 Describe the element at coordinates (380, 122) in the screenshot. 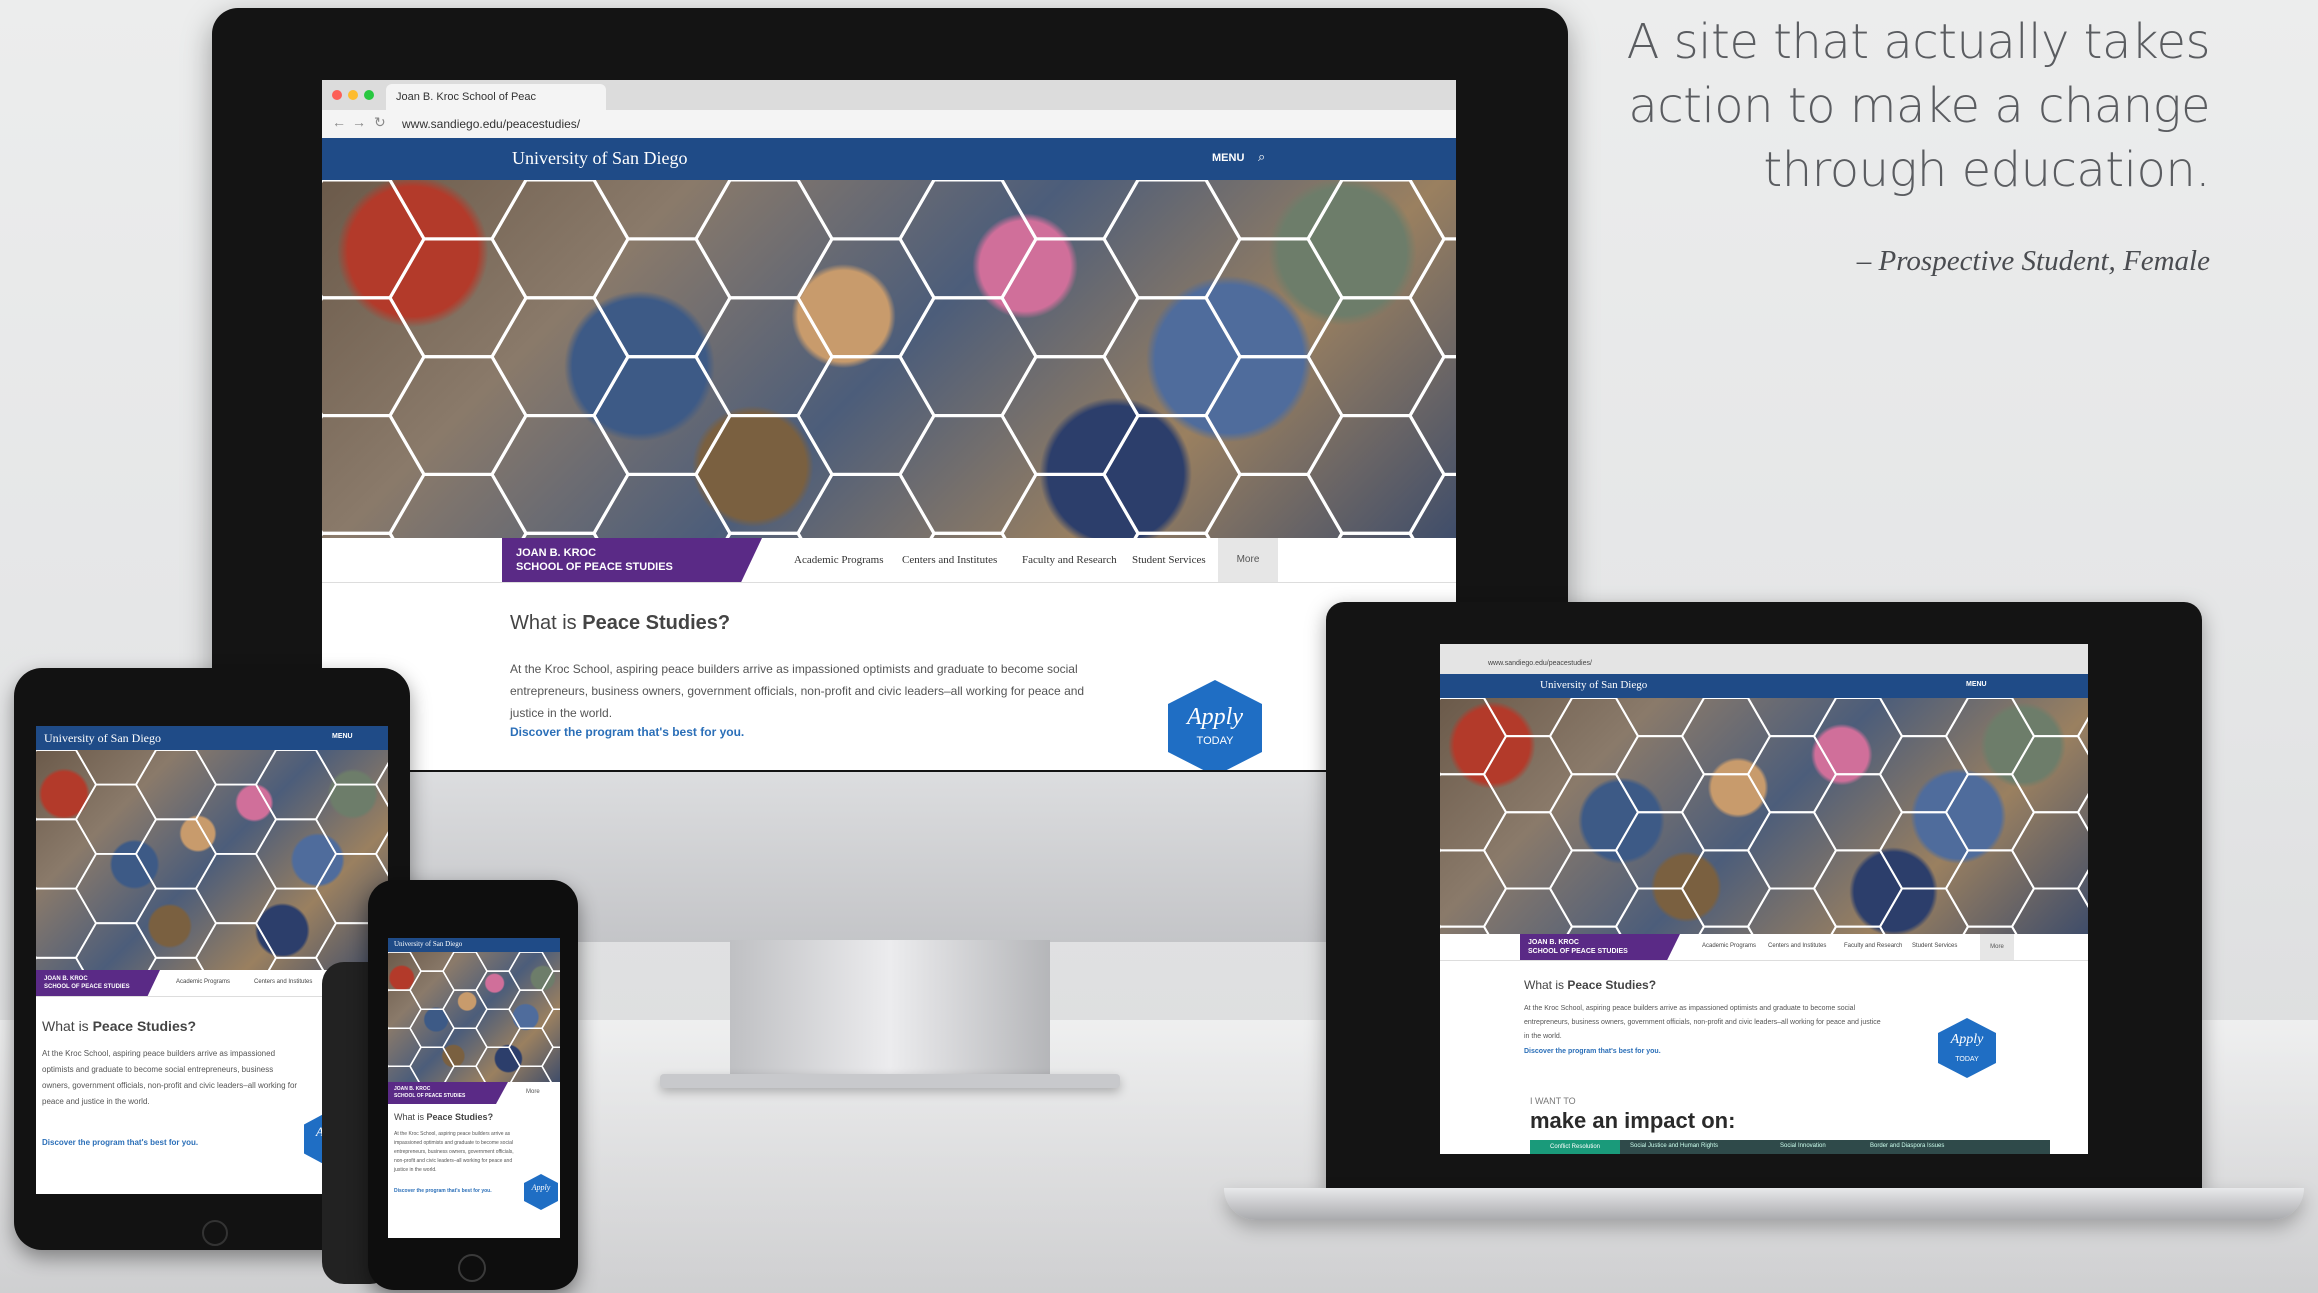

I see `reload-icon: ↻` at that location.